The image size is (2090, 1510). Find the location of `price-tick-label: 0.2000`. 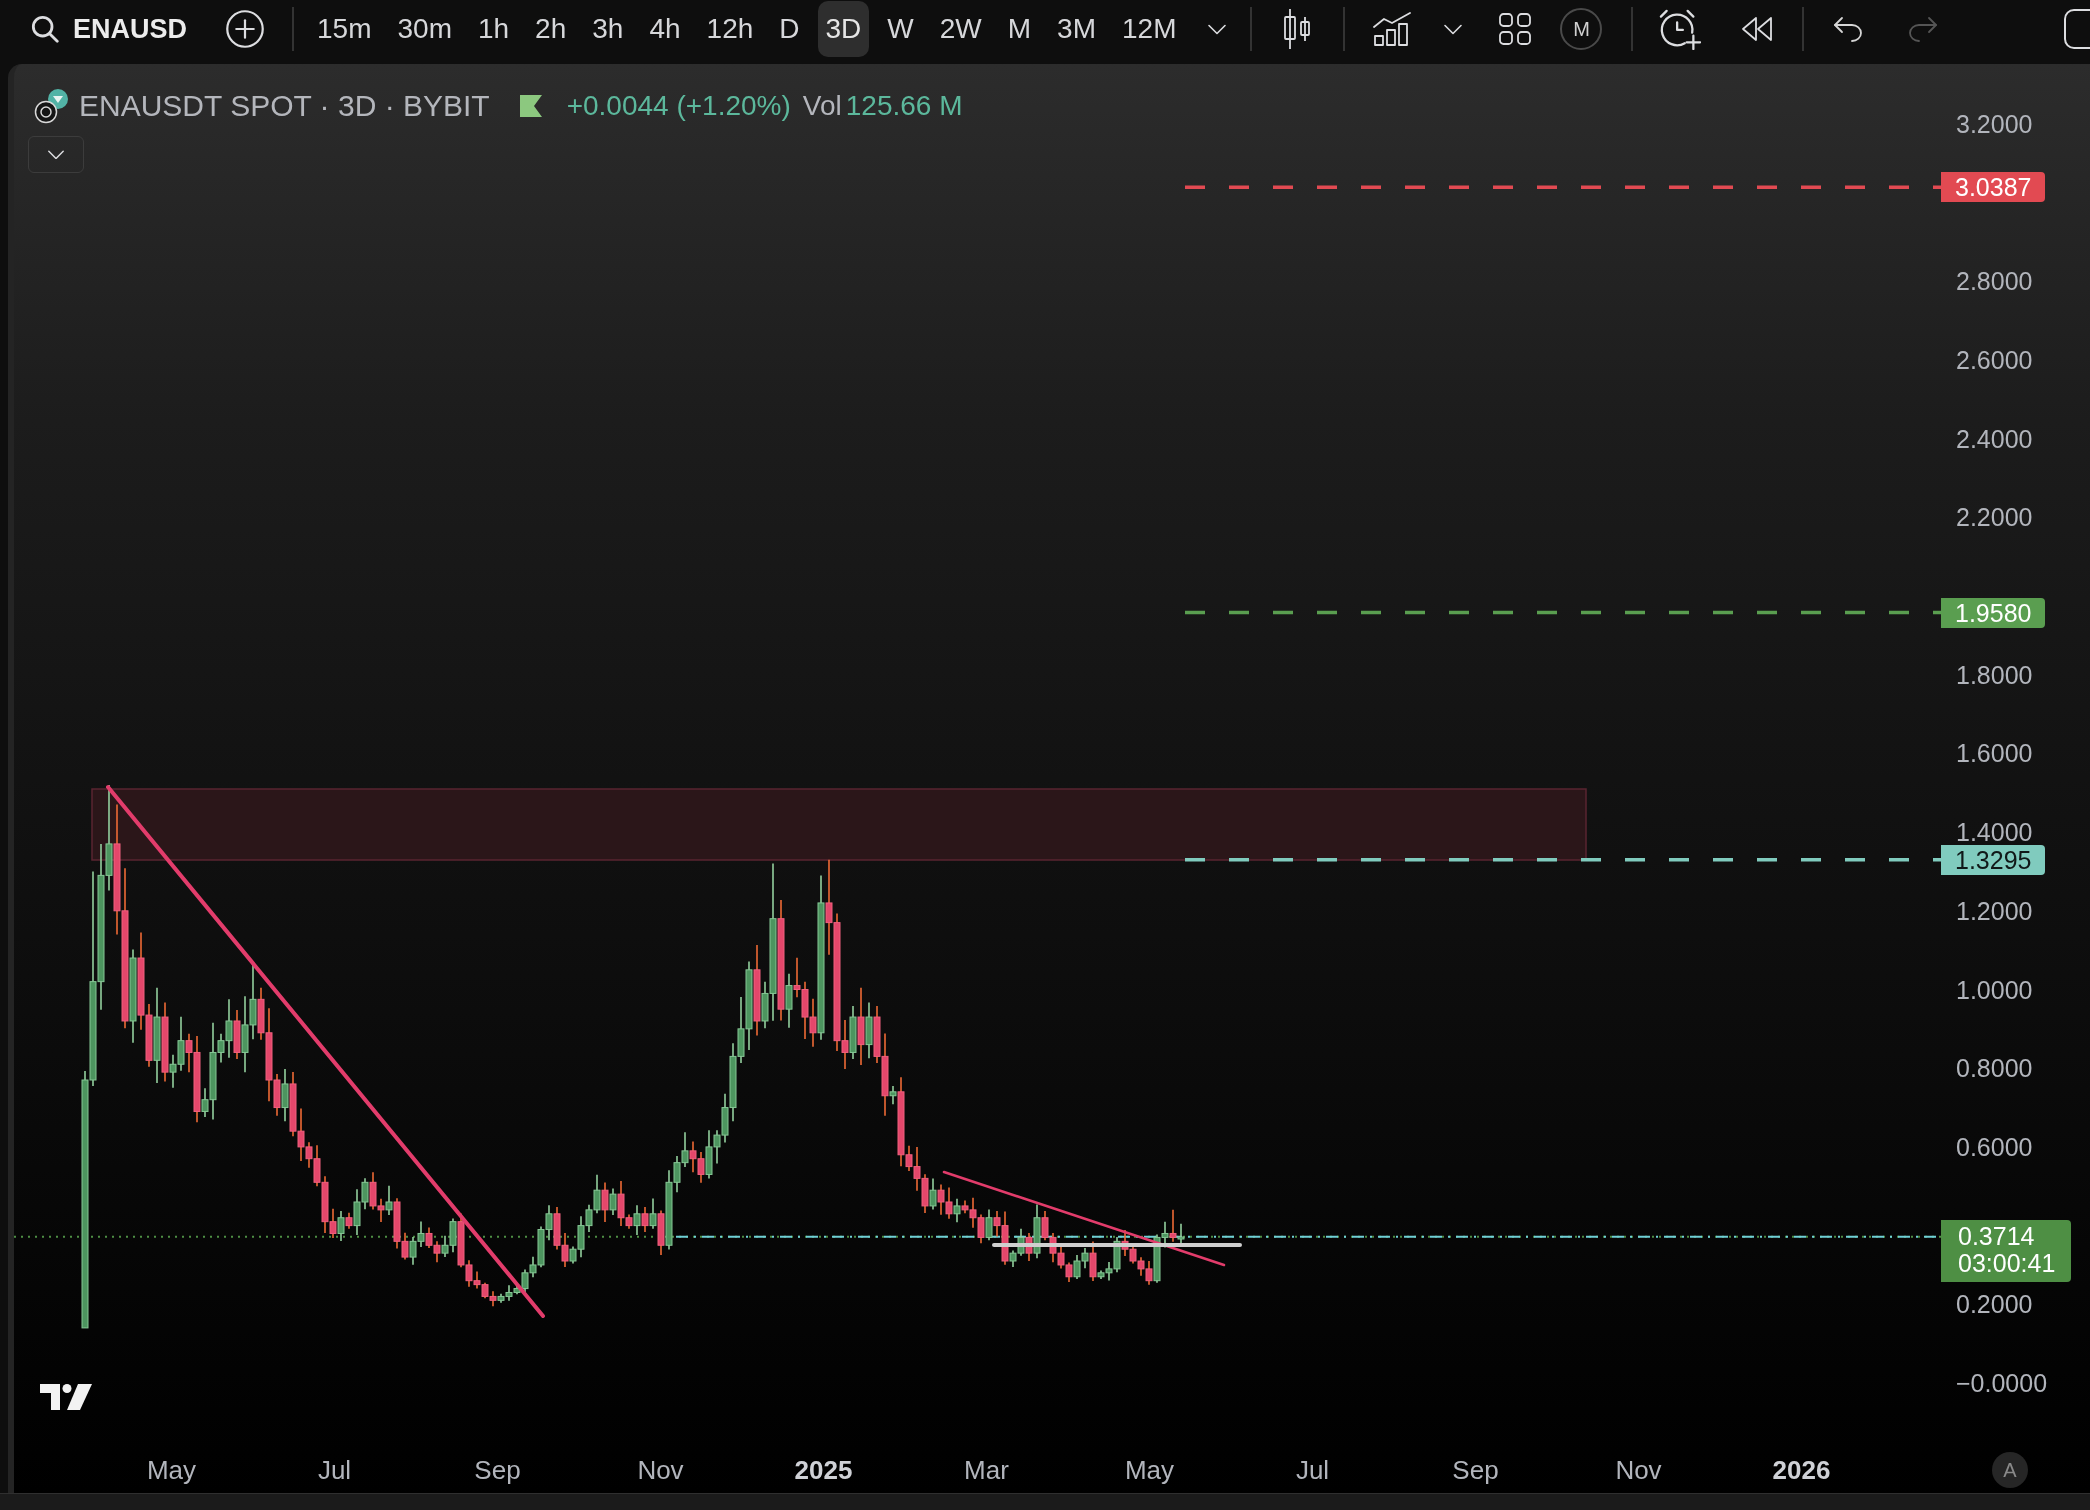

price-tick-label: 0.2000 is located at coordinates (1994, 1304).